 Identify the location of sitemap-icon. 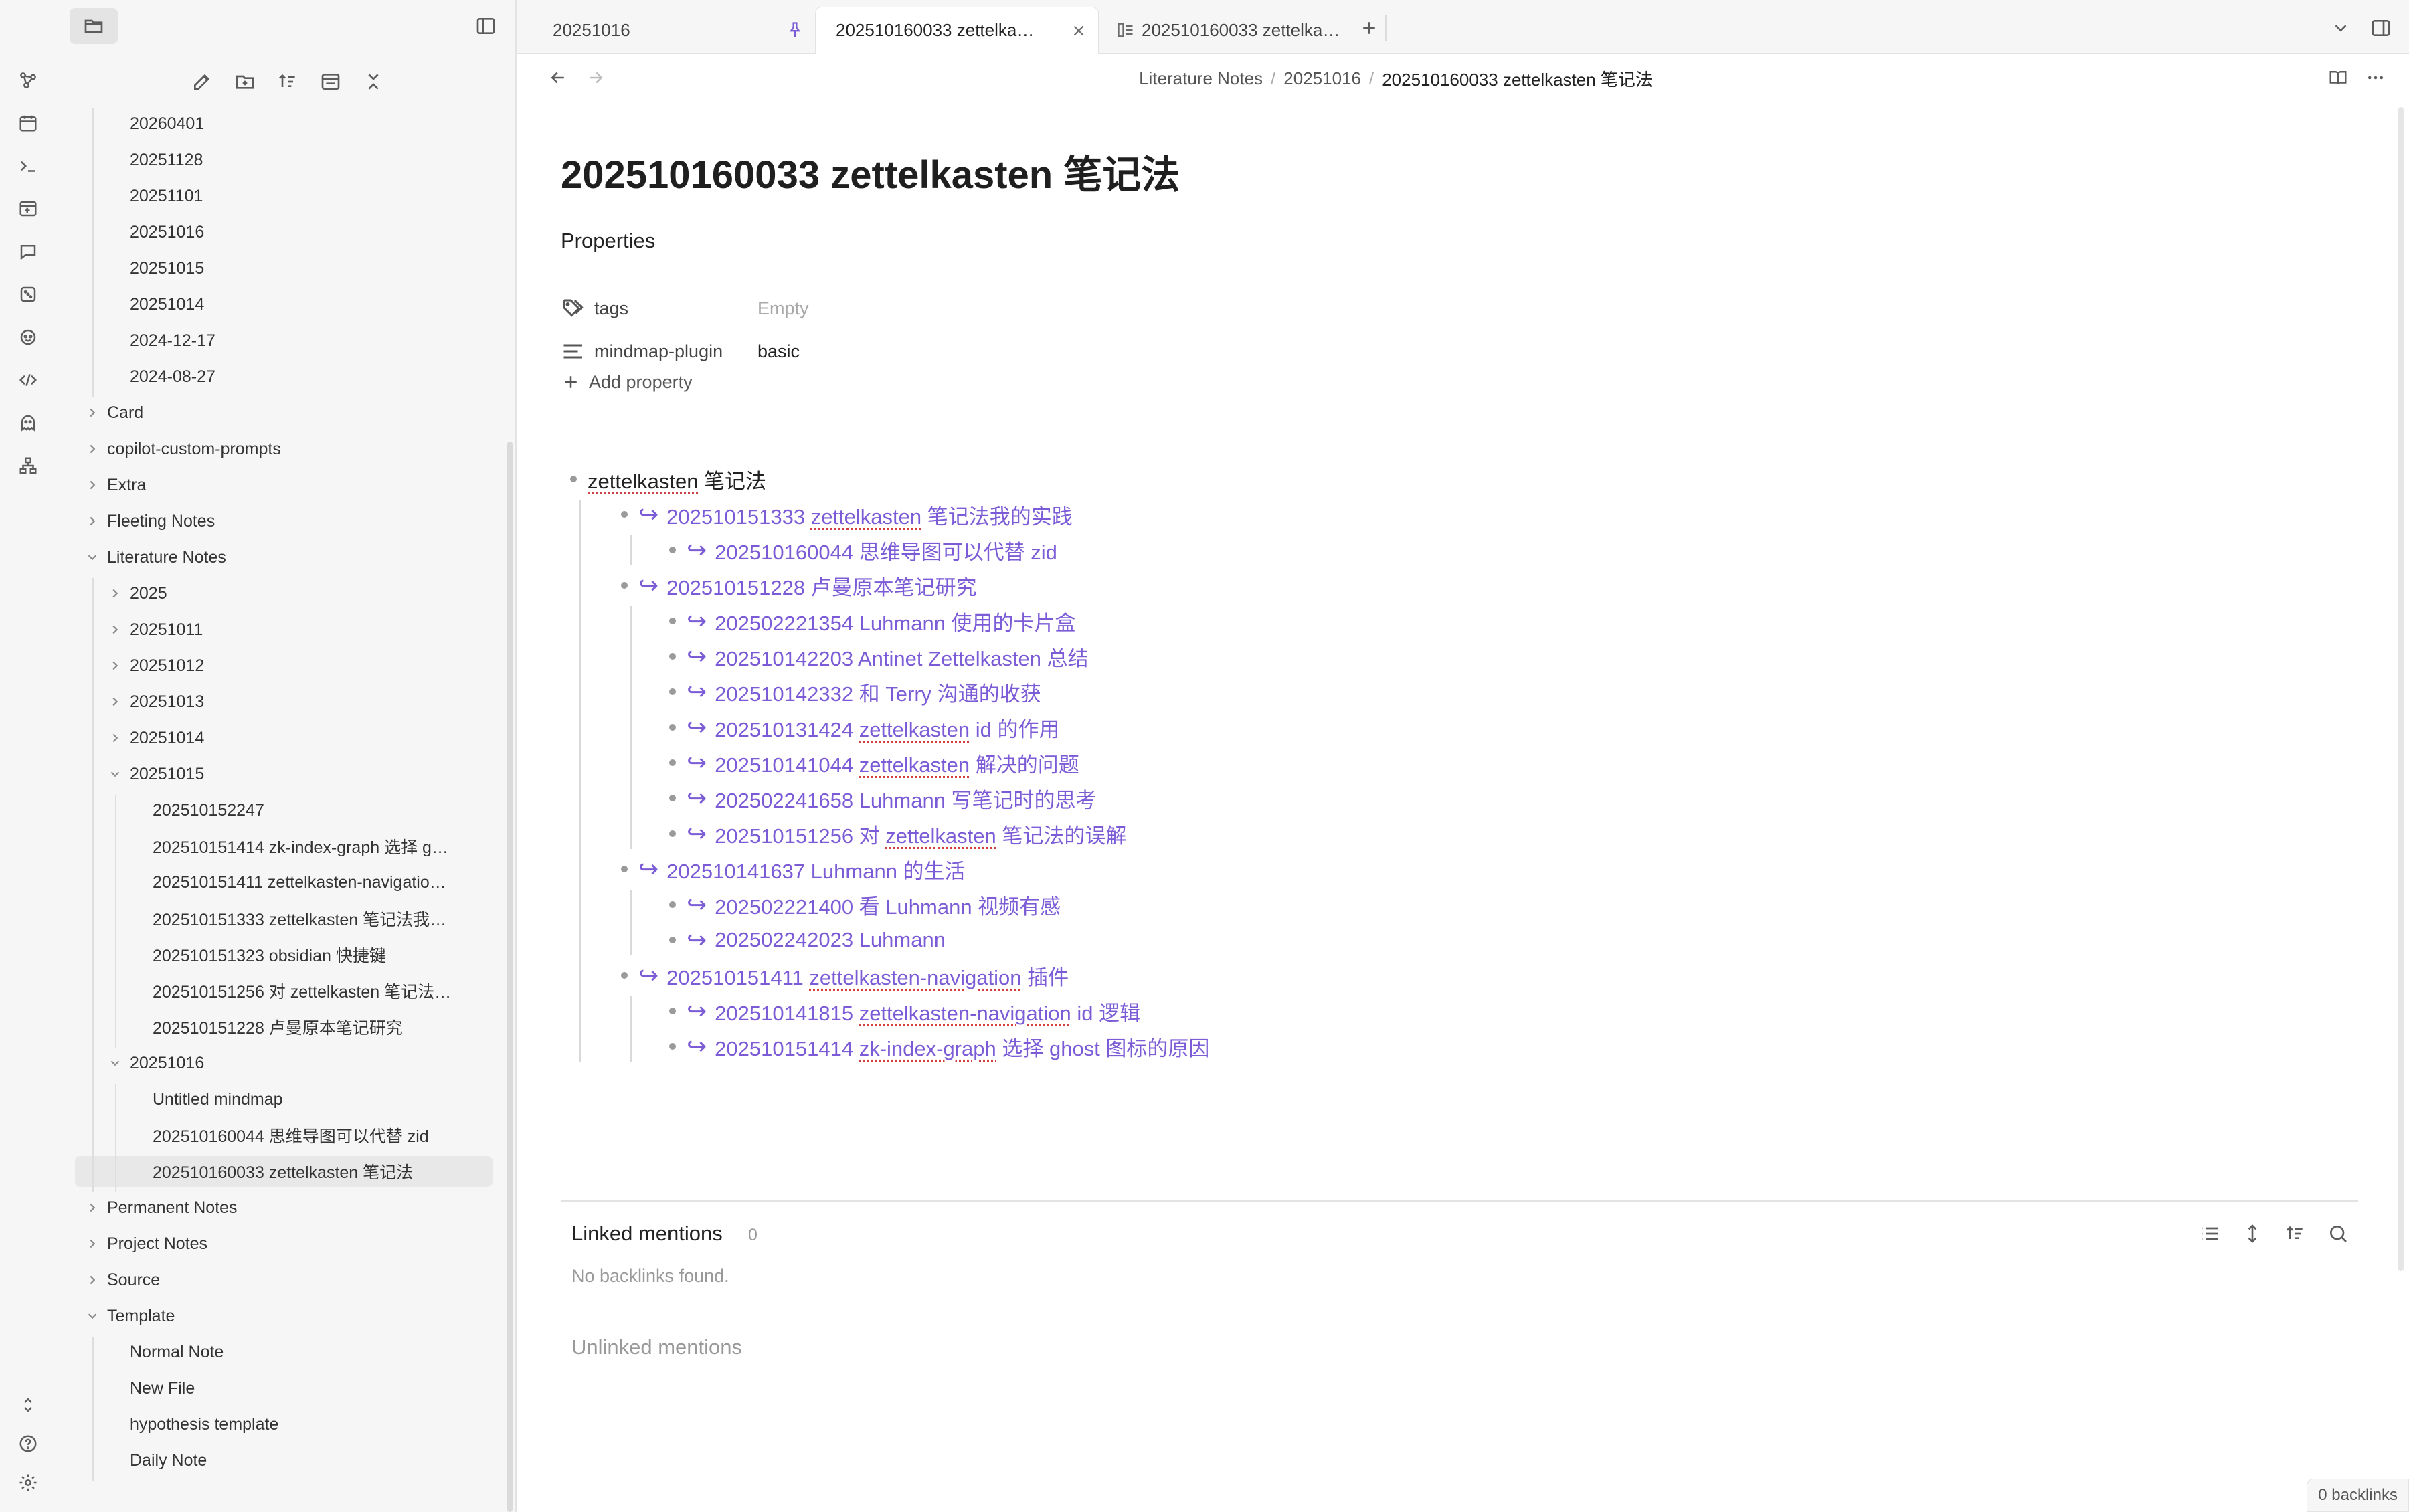
(28, 466).